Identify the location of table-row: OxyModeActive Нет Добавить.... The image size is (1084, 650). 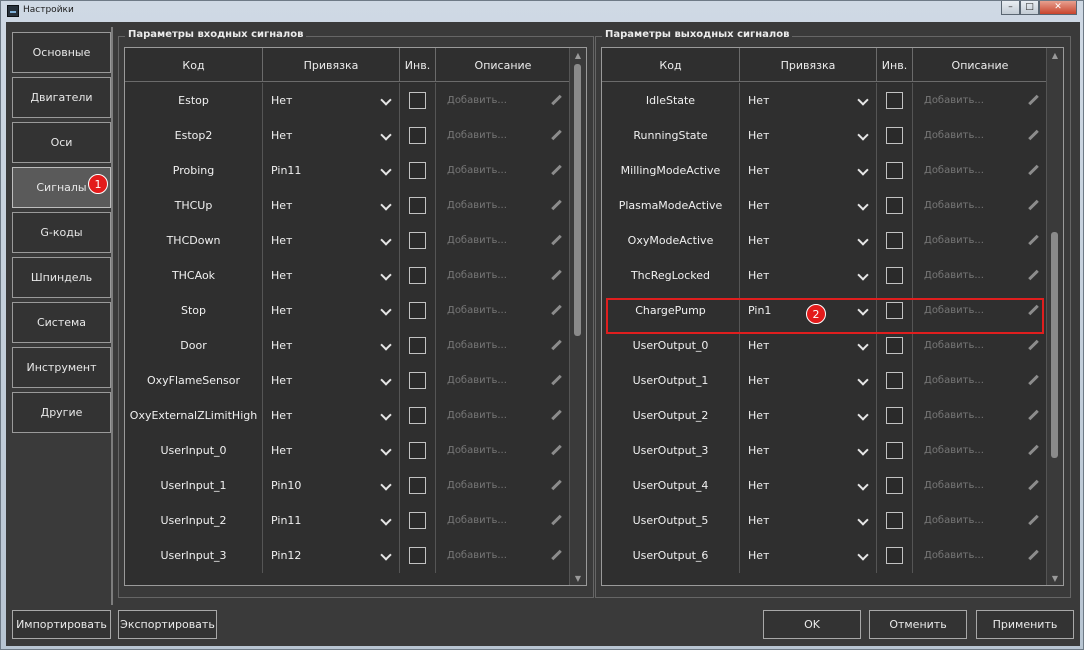
(824, 240).